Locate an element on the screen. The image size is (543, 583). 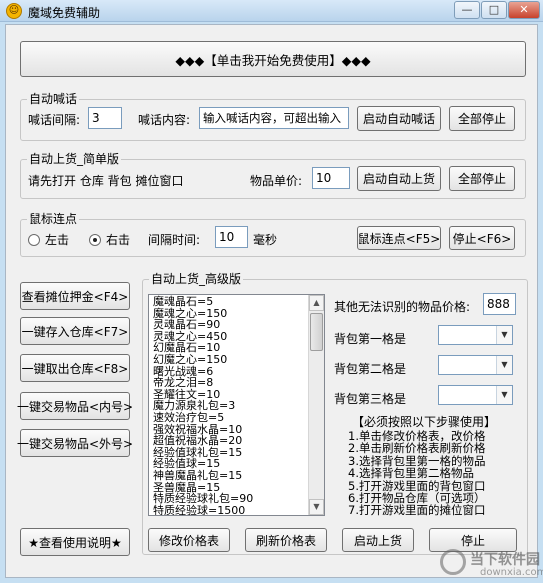
shout-interval-label: 喊话间隔: is located at coordinates (54, 120).